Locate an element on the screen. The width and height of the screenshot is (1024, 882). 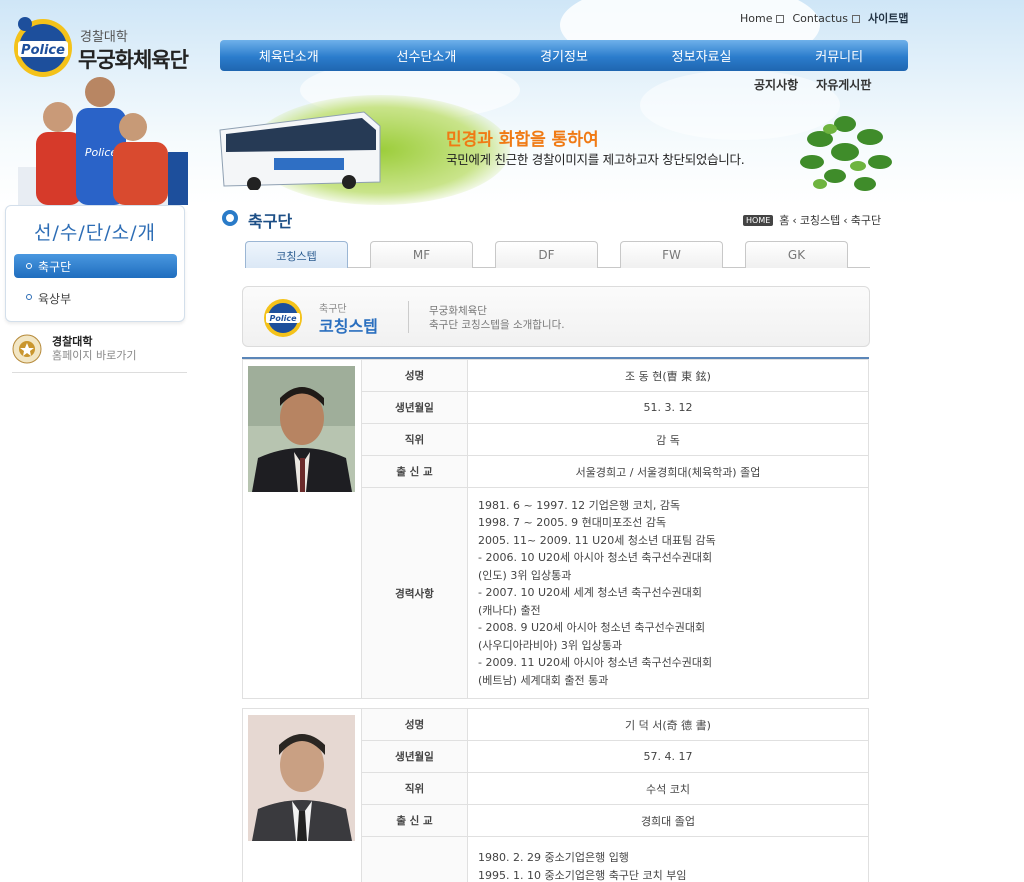
utility-links: Home Contactus 사이트맵 is located at coordinates (824, 18).